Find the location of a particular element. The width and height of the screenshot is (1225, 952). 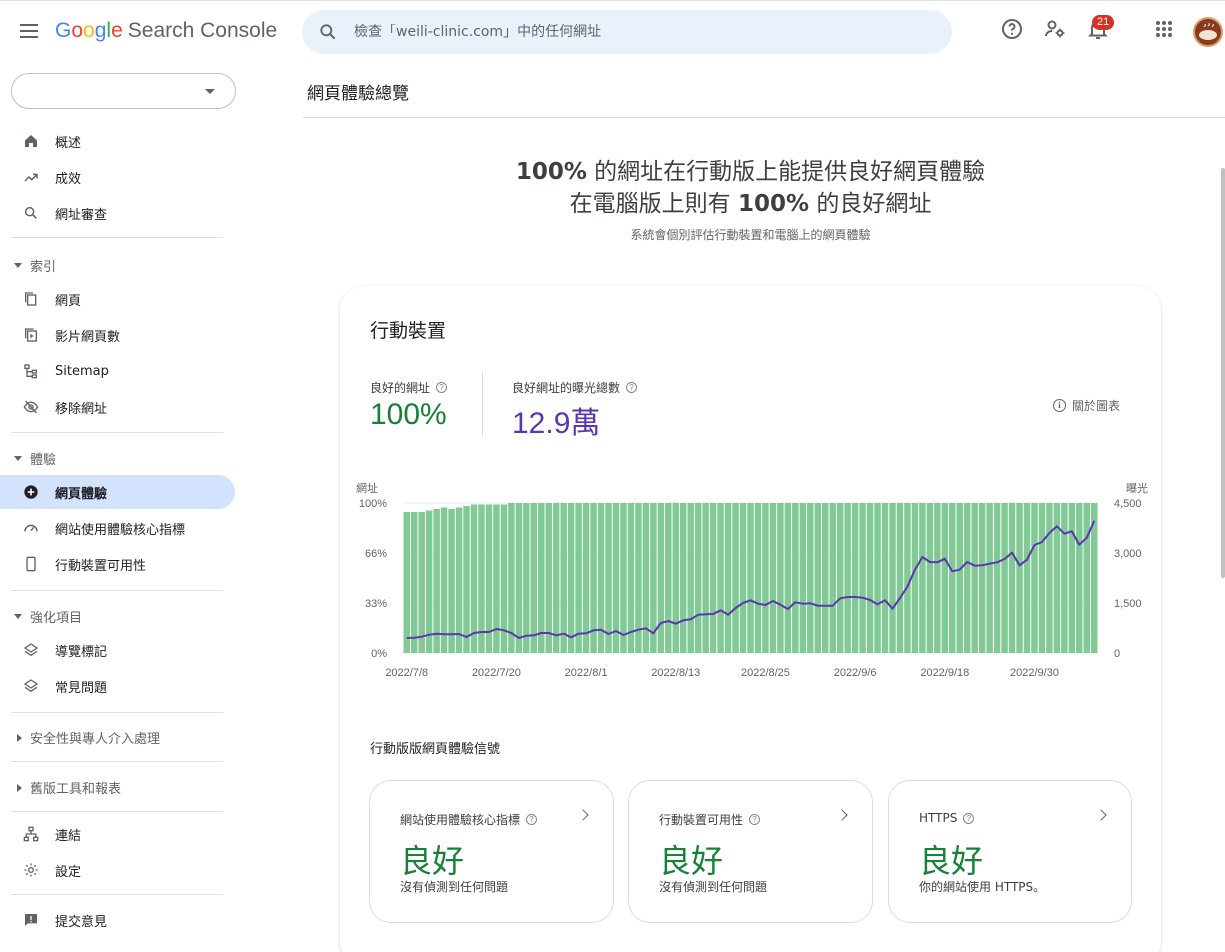

hero-desktop-percent: 100% is located at coordinates (773, 204).